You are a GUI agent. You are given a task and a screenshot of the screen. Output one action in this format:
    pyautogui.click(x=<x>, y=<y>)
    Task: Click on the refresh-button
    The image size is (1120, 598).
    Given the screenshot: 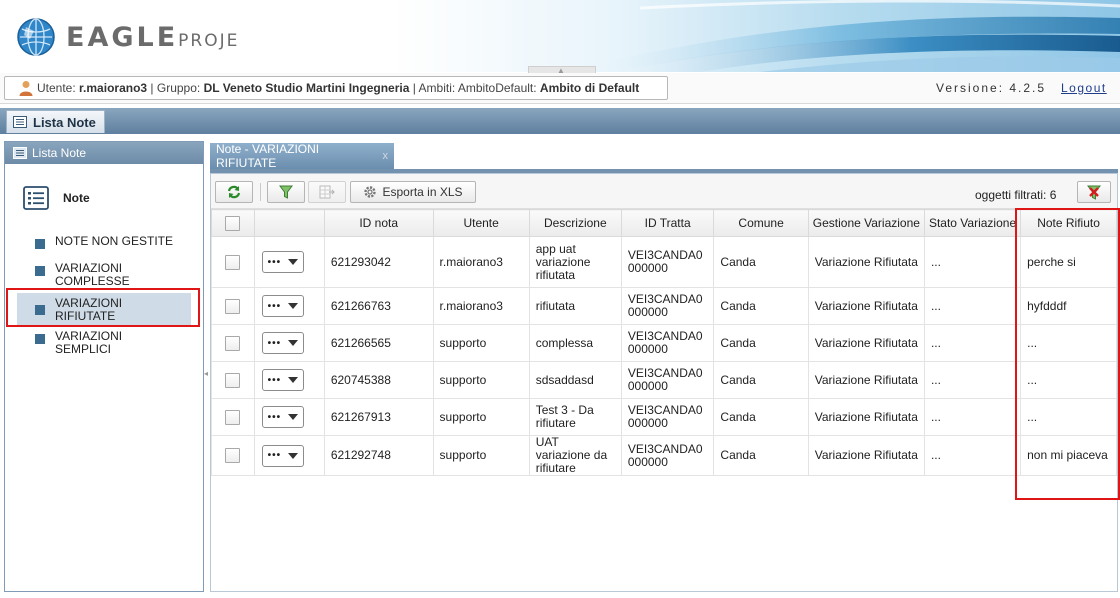 What is the action you would take?
    pyautogui.click(x=234, y=192)
    